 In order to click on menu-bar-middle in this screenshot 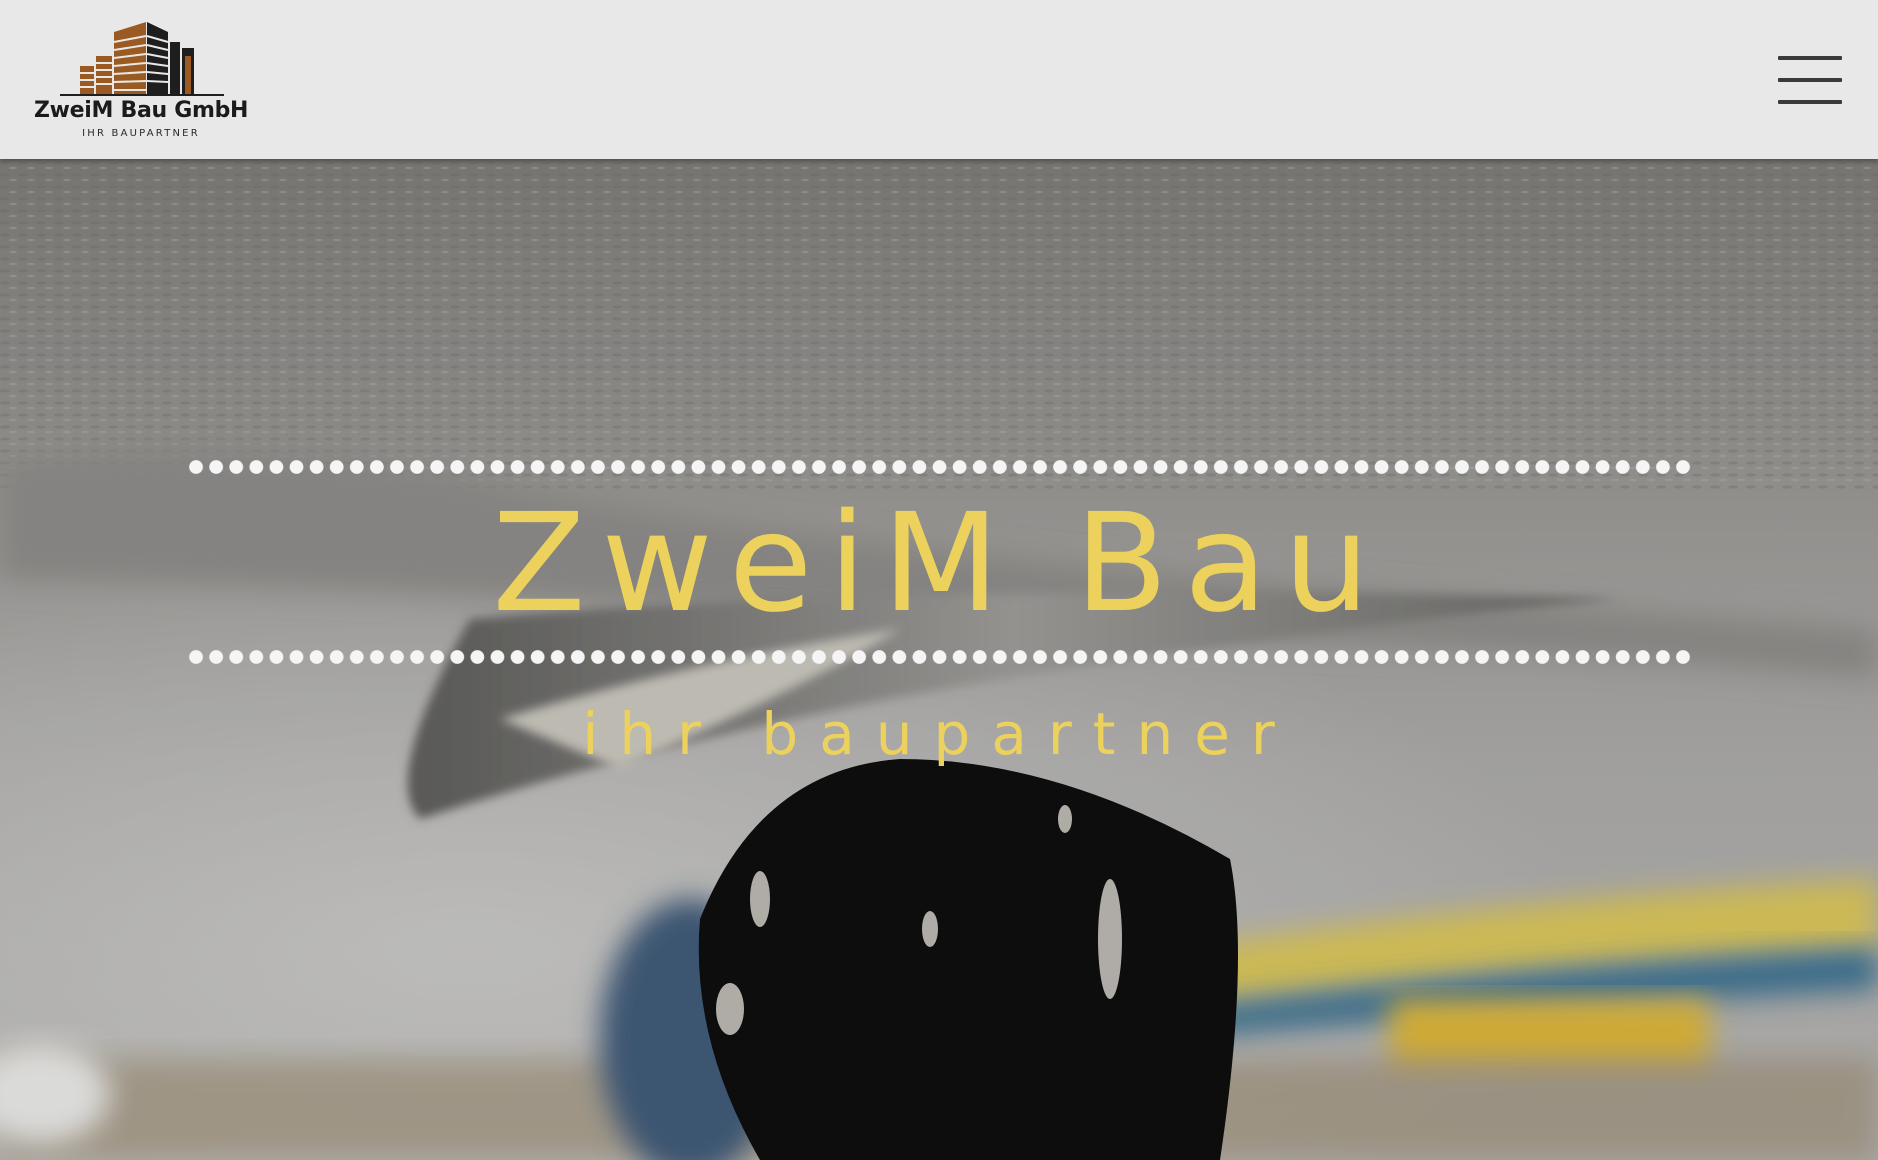, I will do `click(1810, 80)`.